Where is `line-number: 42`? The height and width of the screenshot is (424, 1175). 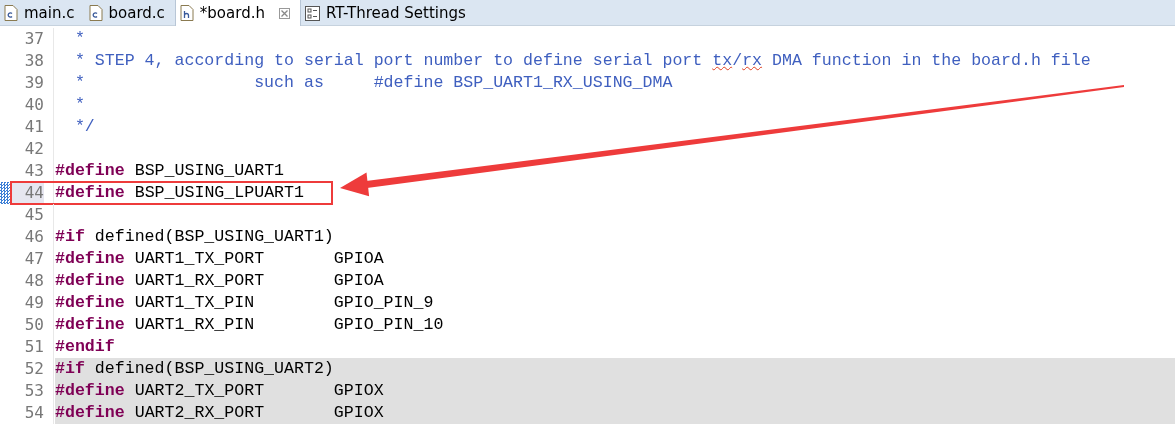 line-number: 42 is located at coordinates (33, 149).